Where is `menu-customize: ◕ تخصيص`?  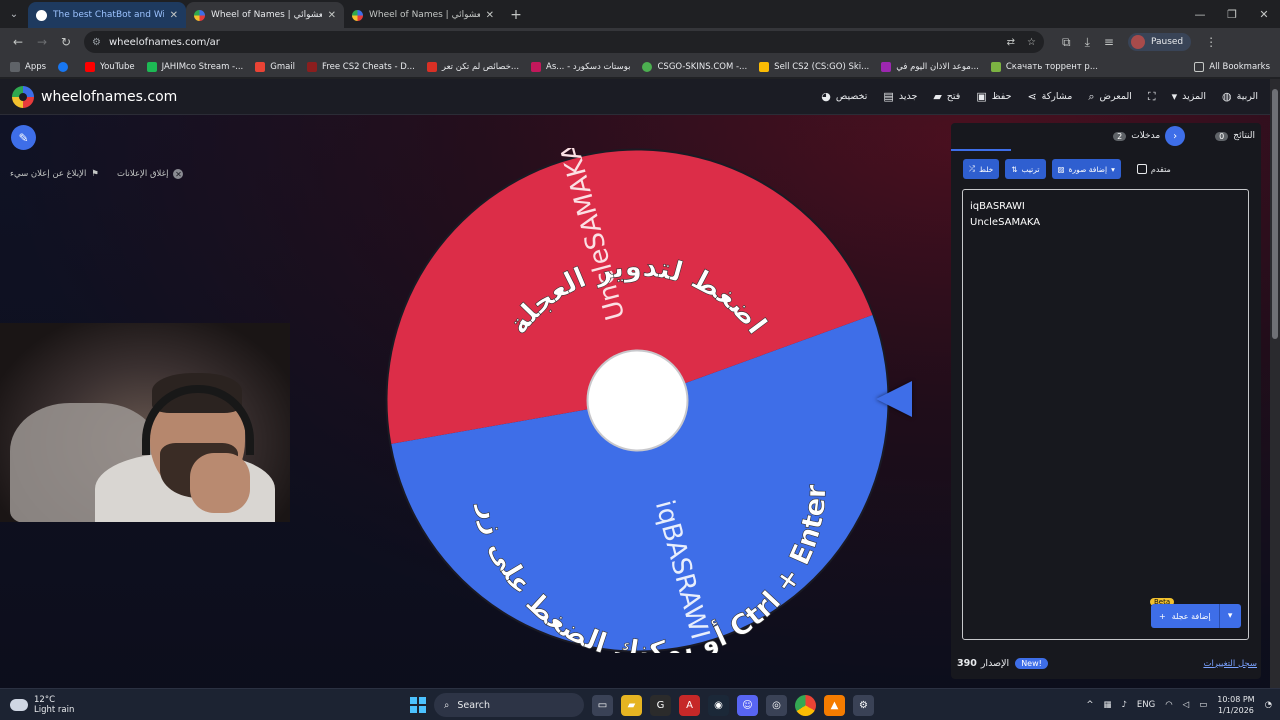 menu-customize: ◕ تخصيص is located at coordinates (844, 96).